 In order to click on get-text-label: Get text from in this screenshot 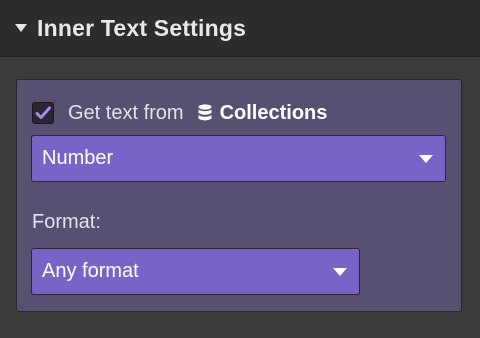, I will do `click(126, 112)`.